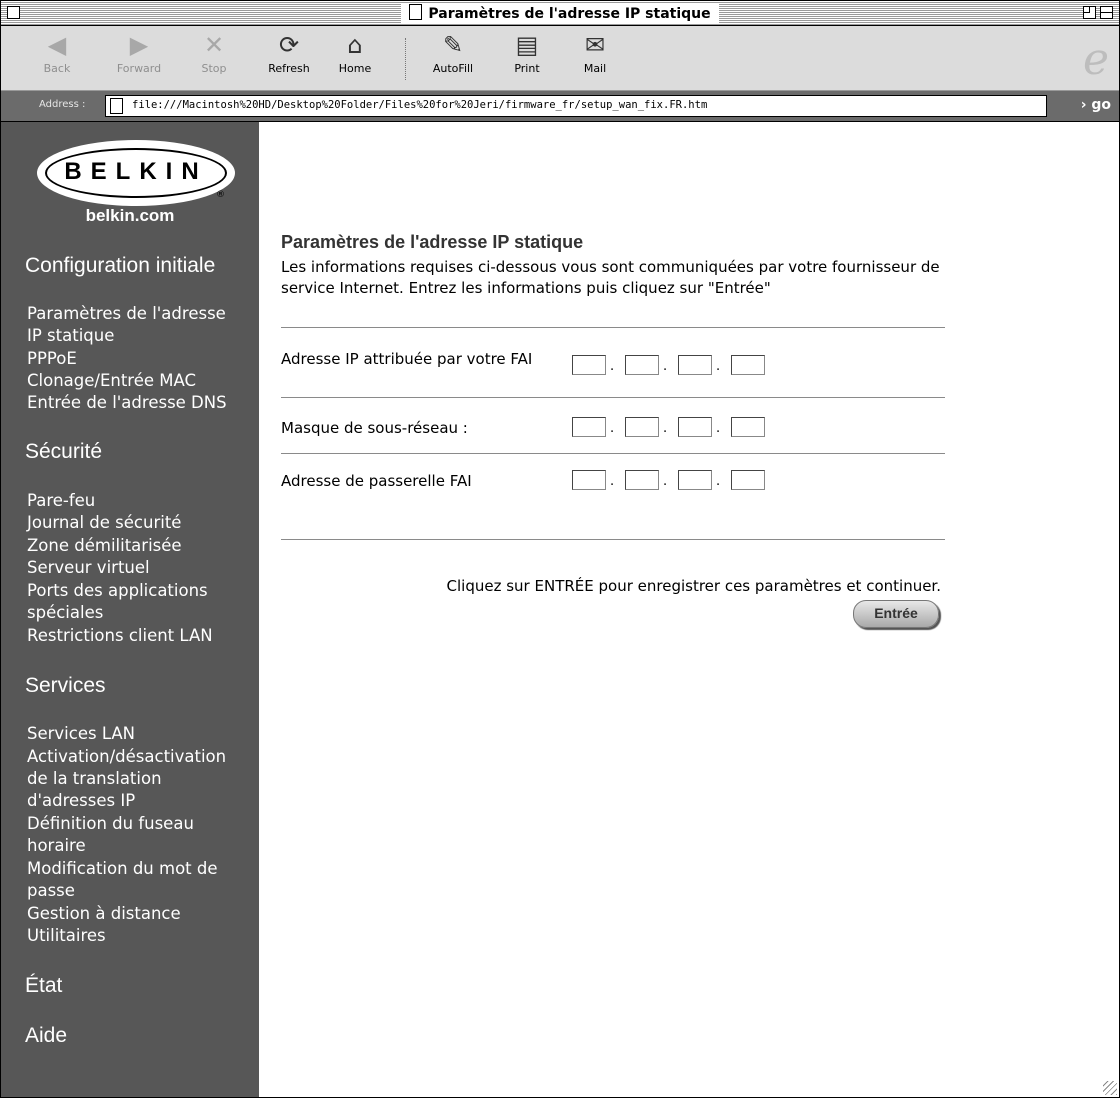 This screenshot has width=1120, height=1098. I want to click on nav-heading-configuration: Configuration initiale, so click(120, 266).